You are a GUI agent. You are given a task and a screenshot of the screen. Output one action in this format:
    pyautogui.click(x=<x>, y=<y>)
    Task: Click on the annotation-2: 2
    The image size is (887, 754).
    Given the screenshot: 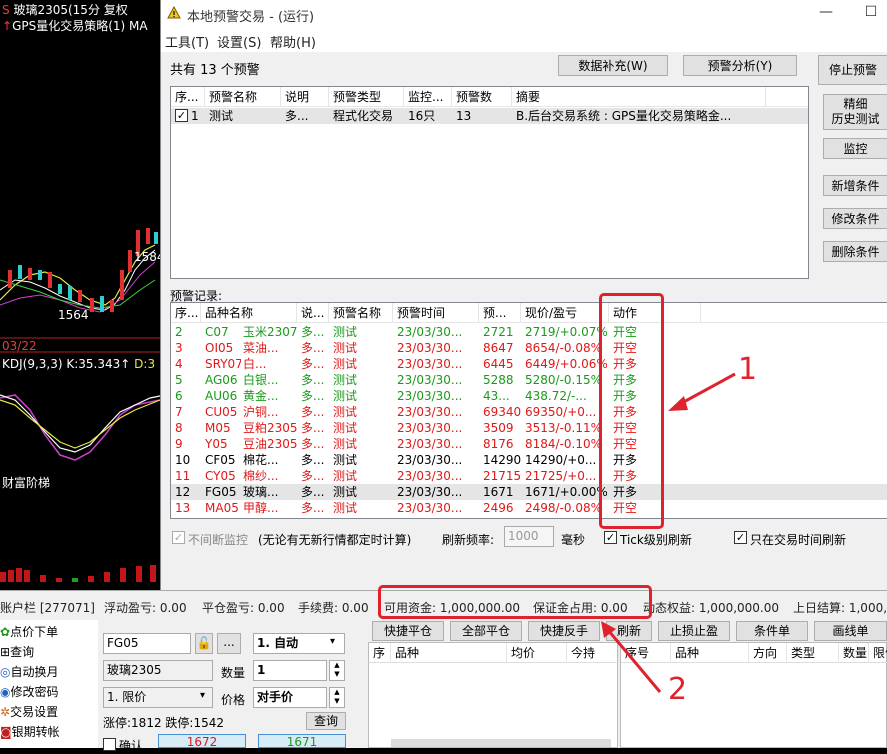 What is the action you would take?
    pyautogui.click(x=678, y=689)
    